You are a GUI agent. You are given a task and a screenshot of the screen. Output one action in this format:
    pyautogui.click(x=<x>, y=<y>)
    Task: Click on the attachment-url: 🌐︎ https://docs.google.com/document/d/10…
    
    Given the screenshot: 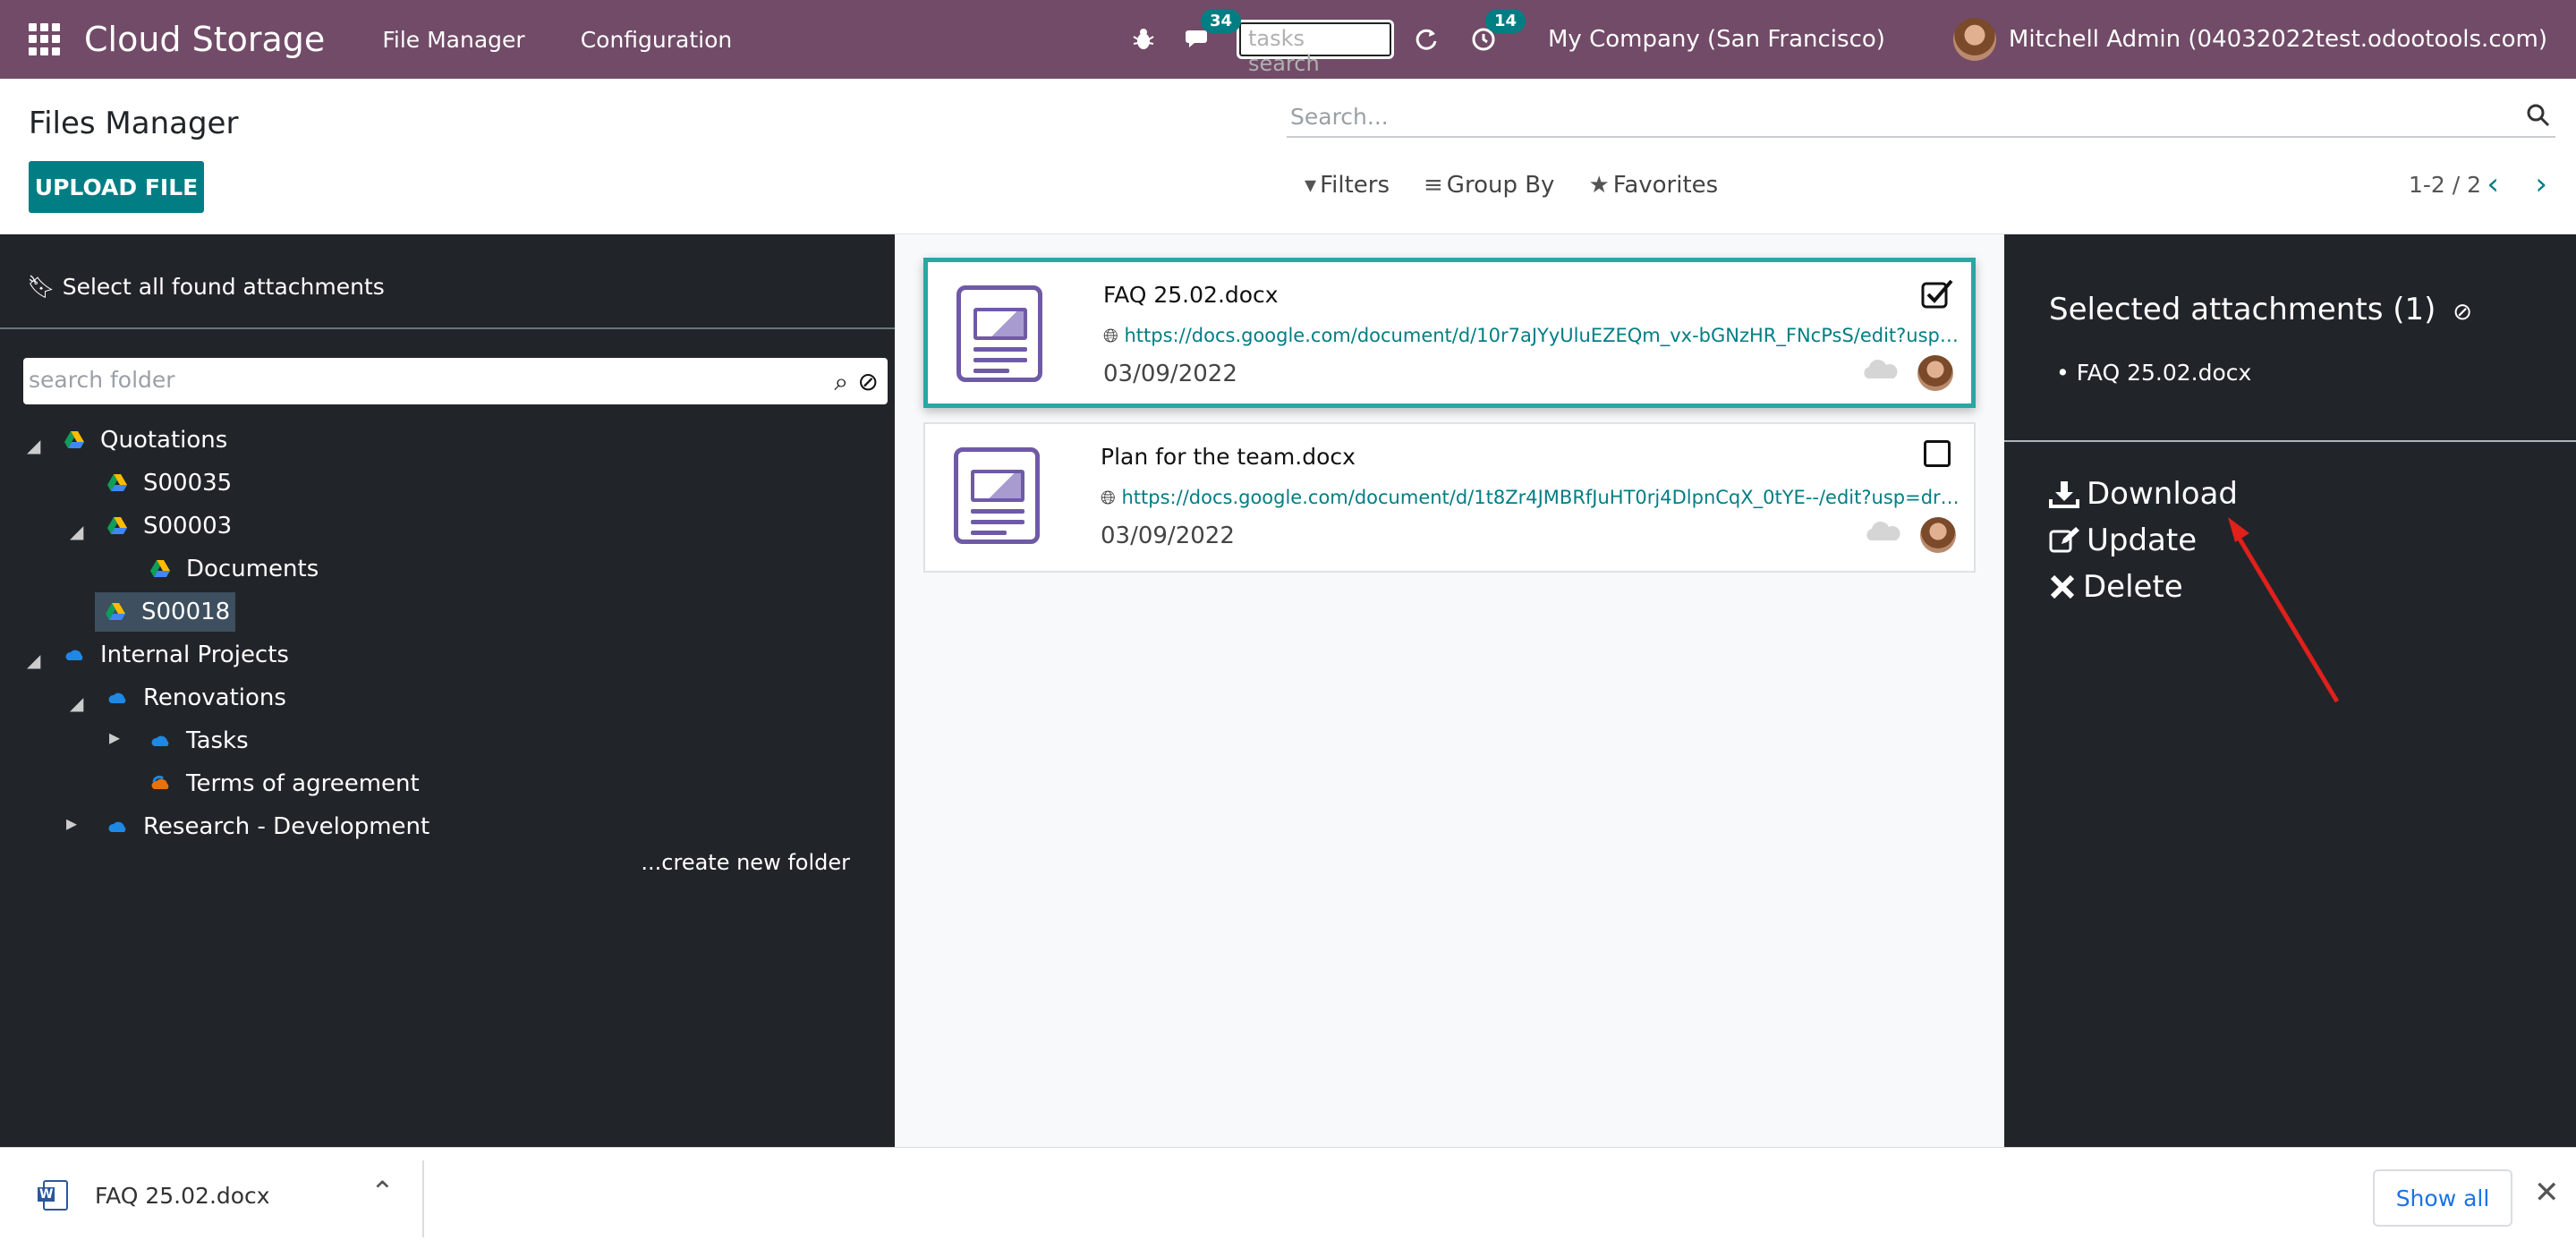 What is the action you would take?
    pyautogui.click(x=1532, y=336)
    